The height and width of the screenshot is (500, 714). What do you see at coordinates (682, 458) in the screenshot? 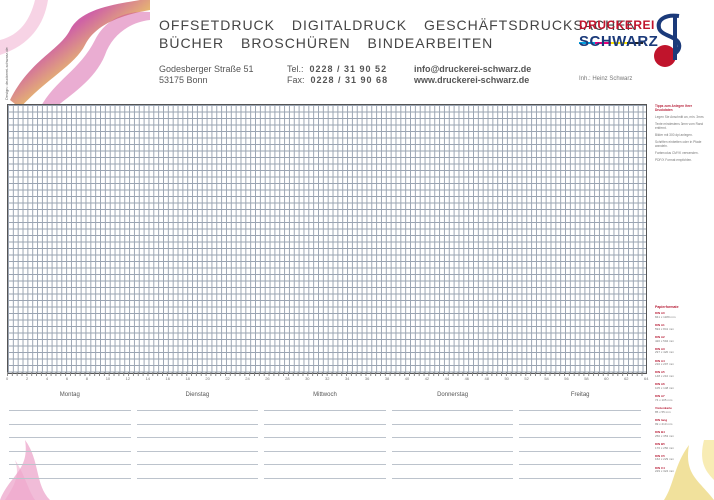
I see `paper-format-item: DIN C5 162 x 229 mm` at bounding box center [682, 458].